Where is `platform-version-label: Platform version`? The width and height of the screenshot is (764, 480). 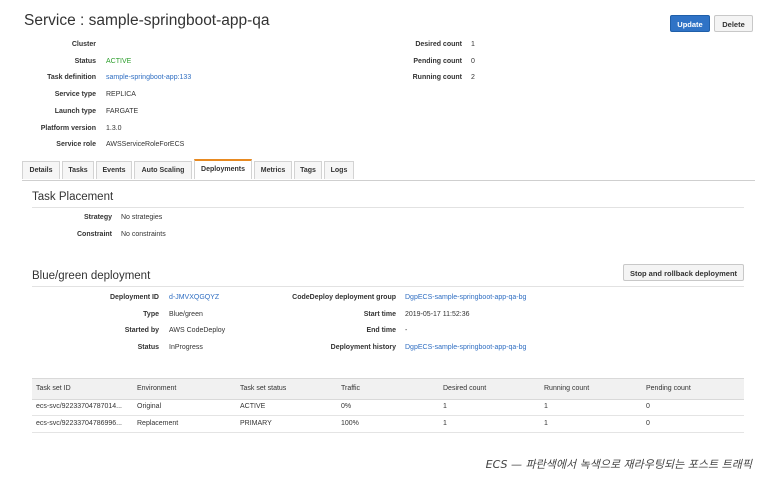 platform-version-label: Platform version is located at coordinates (68, 128).